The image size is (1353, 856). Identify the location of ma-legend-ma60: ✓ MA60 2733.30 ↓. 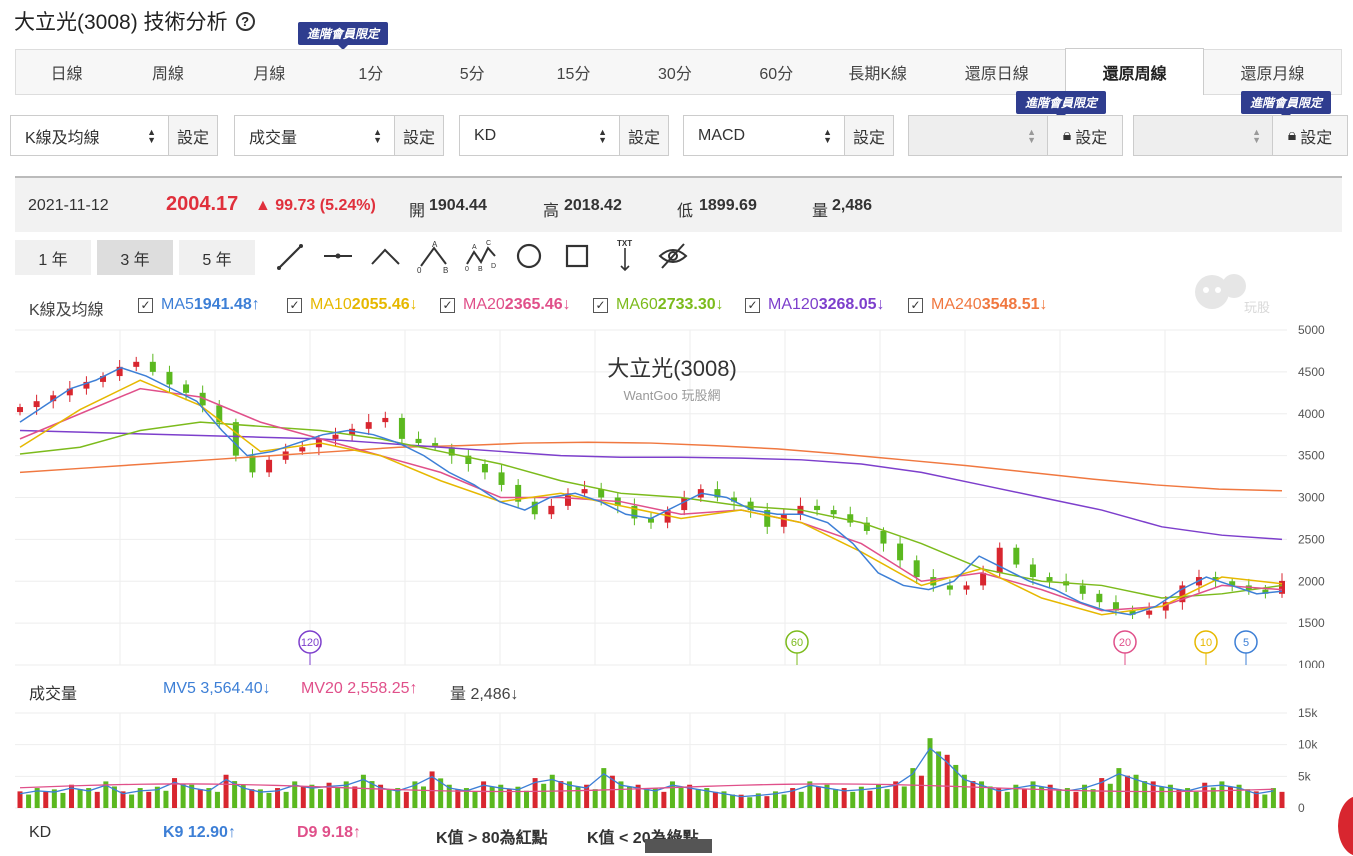
(658, 305).